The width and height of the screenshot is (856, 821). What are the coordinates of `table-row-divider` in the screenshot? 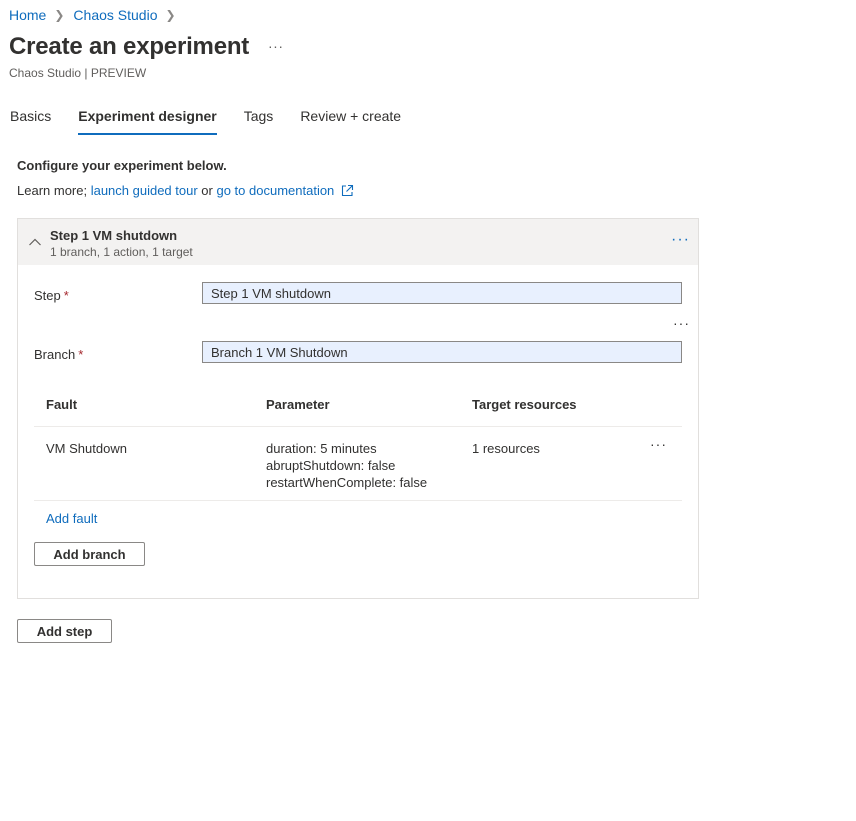 It's located at (358, 500).